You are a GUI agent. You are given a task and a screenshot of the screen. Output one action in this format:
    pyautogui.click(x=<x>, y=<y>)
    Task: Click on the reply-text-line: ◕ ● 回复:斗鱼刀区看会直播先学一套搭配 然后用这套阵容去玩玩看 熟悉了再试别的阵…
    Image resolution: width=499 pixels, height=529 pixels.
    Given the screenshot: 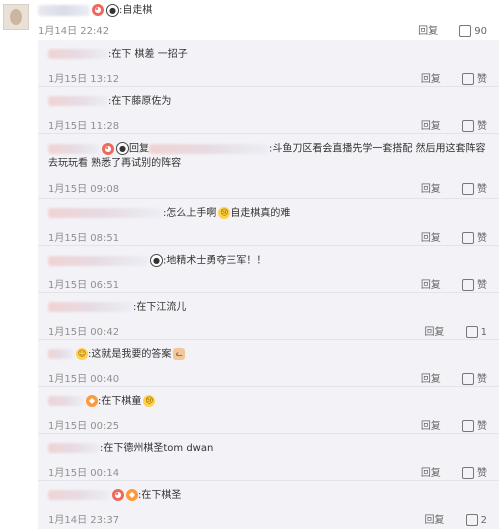 What is the action you would take?
    pyautogui.click(x=269, y=156)
    